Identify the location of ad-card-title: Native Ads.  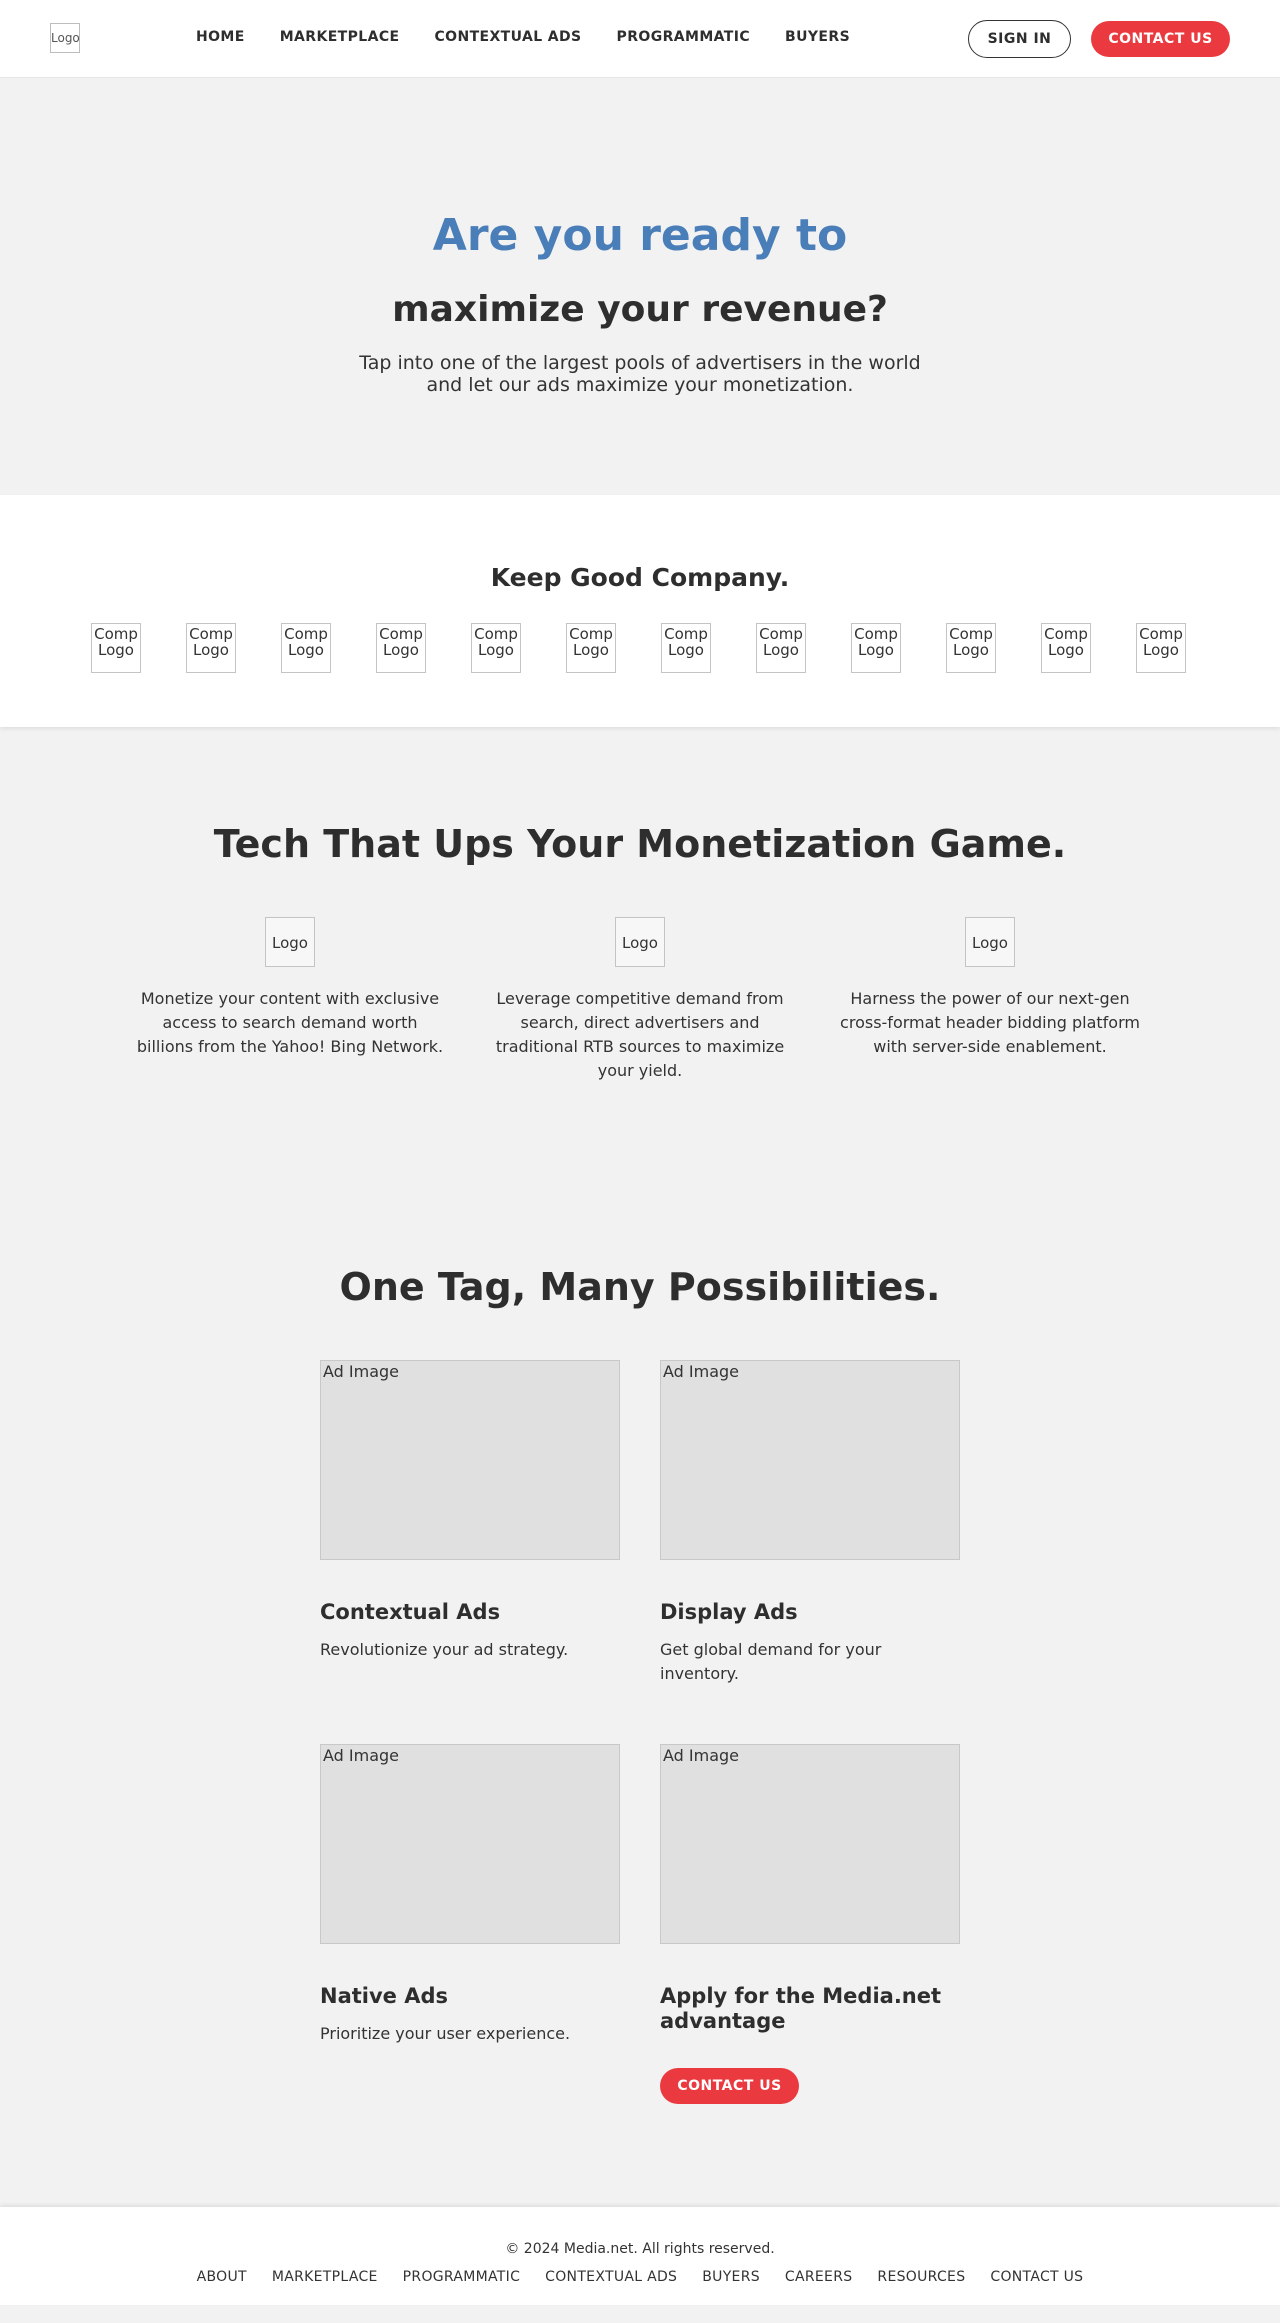
(384, 1996).